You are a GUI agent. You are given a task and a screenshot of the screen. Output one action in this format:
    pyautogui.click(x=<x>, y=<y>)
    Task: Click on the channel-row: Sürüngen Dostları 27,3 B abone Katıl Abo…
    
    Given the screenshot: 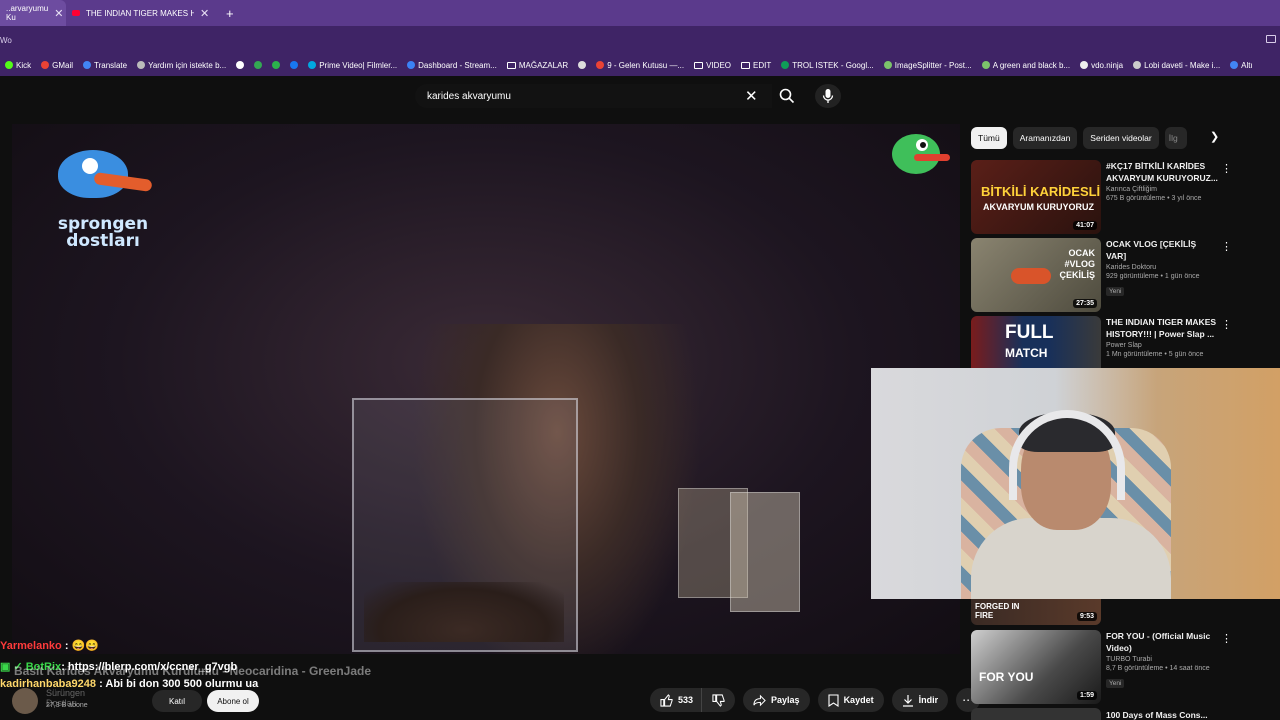 What is the action you would take?
    pyautogui.click(x=135, y=701)
    